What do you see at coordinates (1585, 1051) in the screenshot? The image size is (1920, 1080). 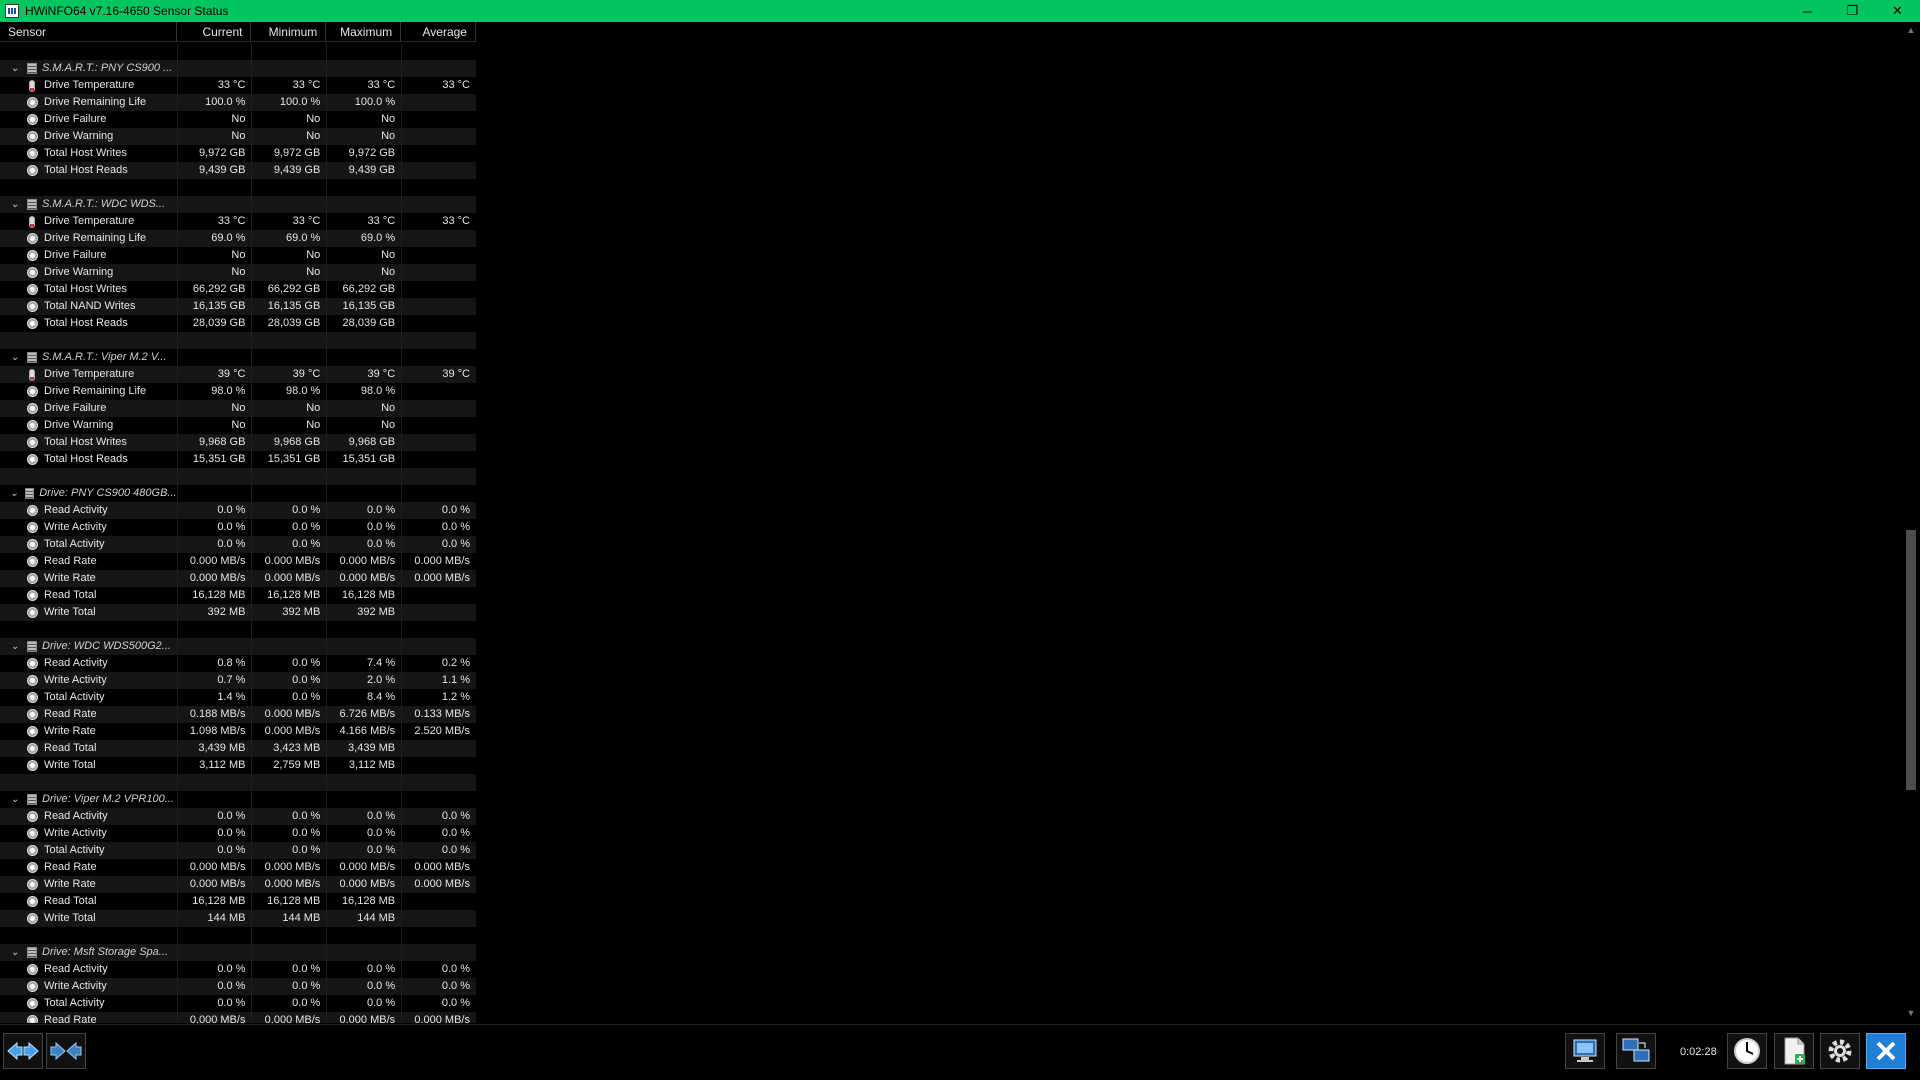 I see `network-icon` at bounding box center [1585, 1051].